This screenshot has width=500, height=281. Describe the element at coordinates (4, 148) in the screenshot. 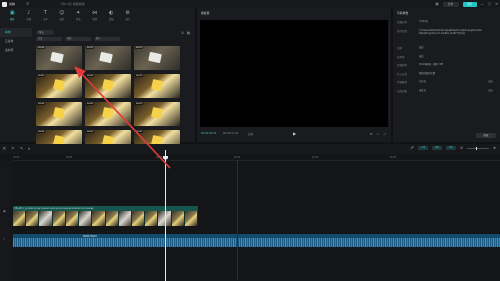

I see `select-cursor-icon: ⇱` at that location.